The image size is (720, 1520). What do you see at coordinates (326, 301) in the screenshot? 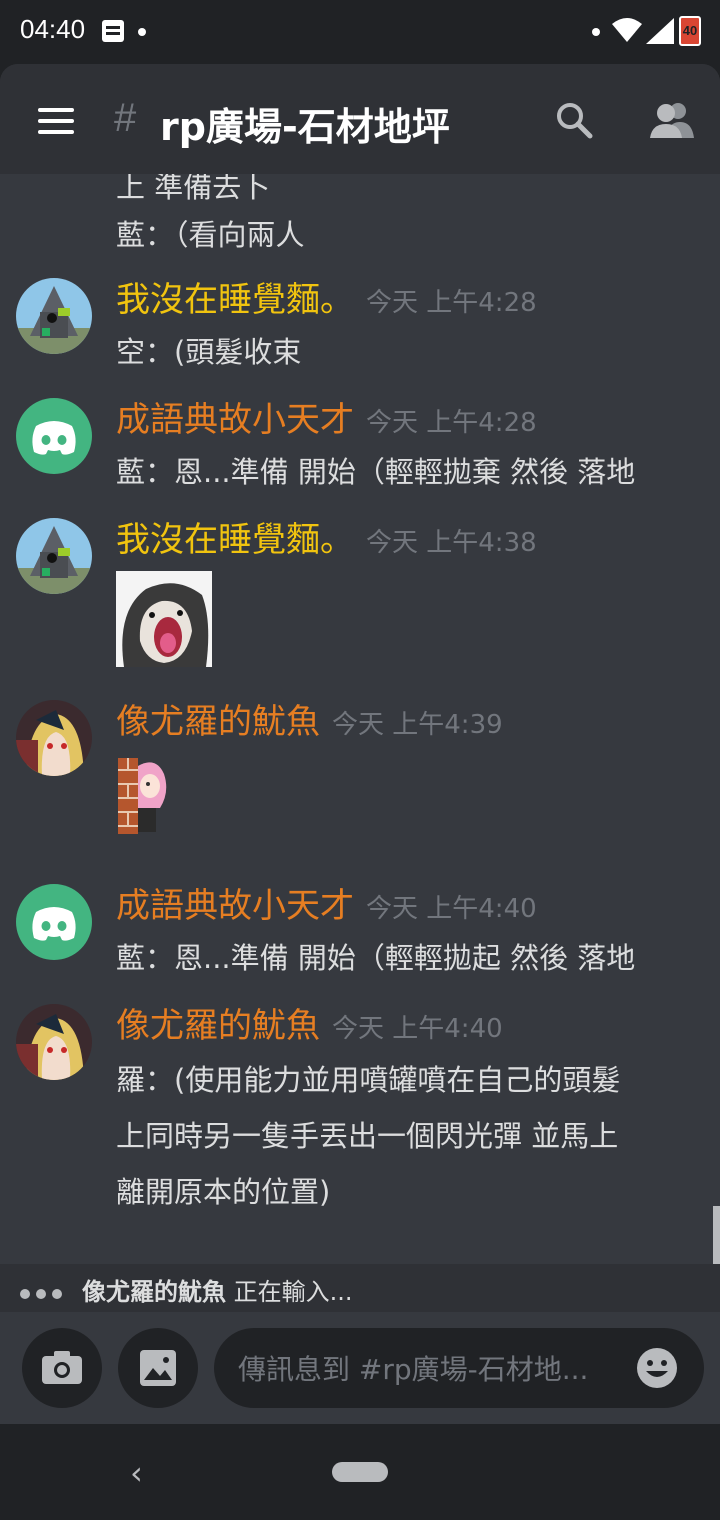
I see `message-author: 我沒在睡覺麵。 今天 上午4:28` at bounding box center [326, 301].